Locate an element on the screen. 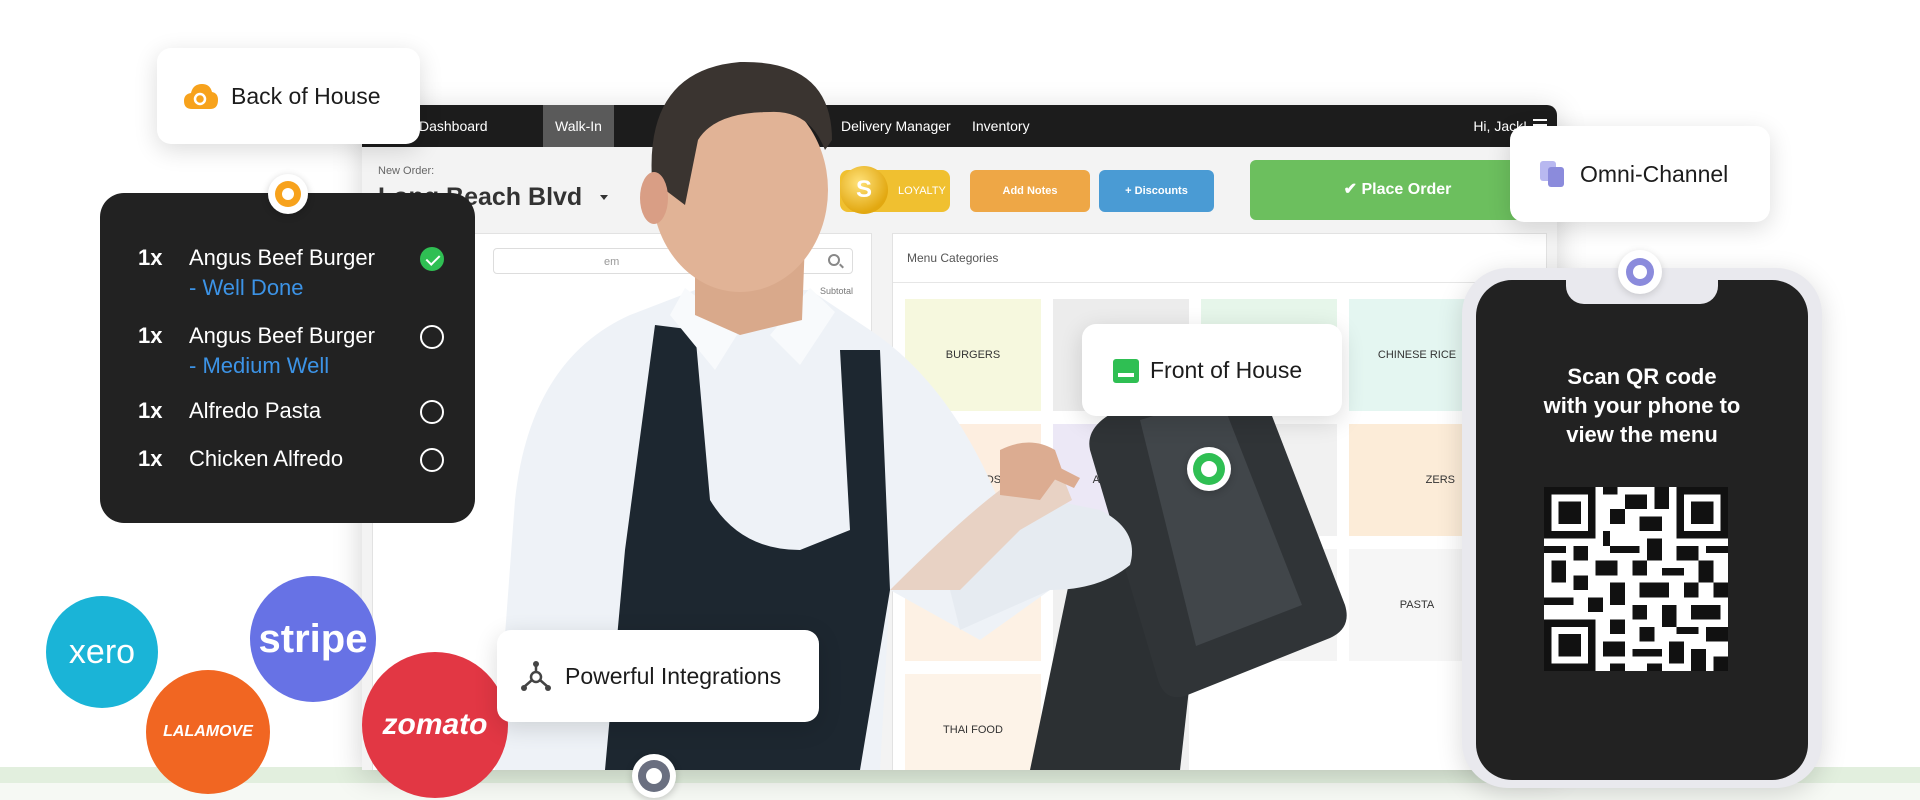 The width and height of the screenshot is (1920, 800). back-of-house-label: Back of House is located at coordinates (288, 96).